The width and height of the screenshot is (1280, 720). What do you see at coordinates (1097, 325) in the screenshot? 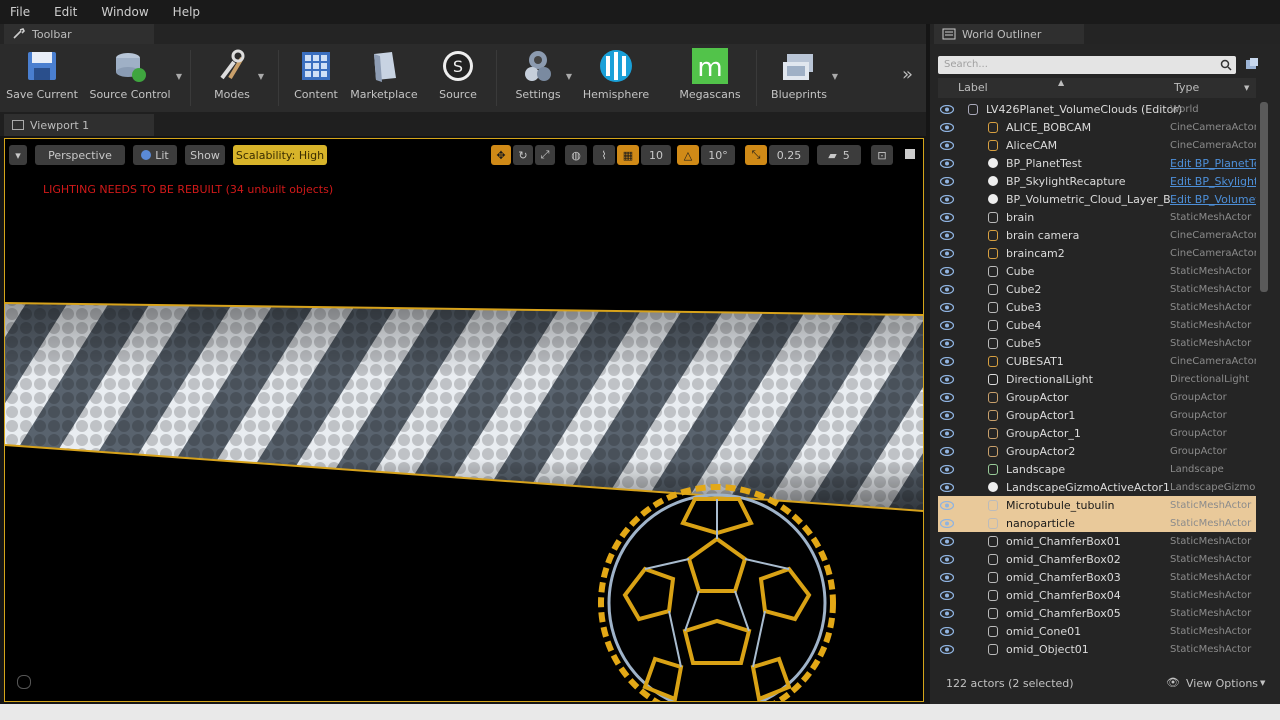
I see `outliner-row: Cube4 StaticMeshActor` at bounding box center [1097, 325].